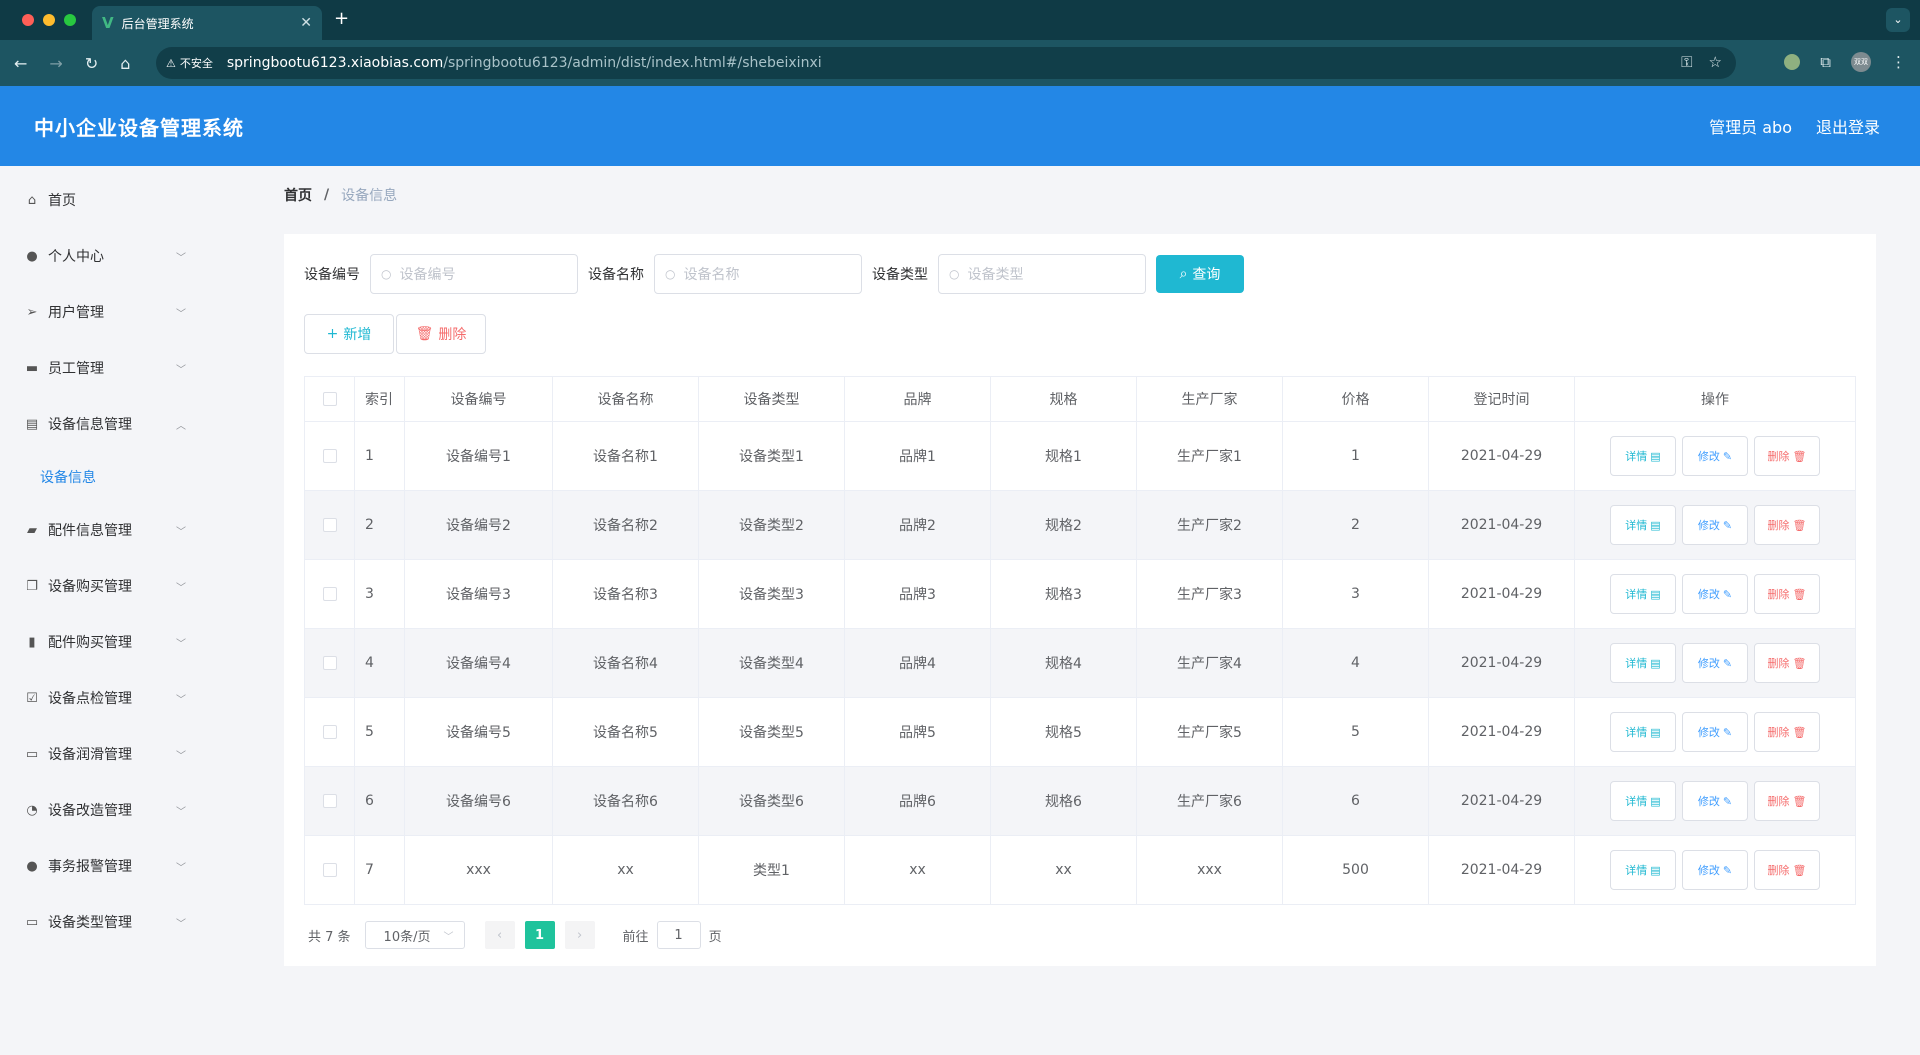 This screenshot has height=1055, width=1920. I want to click on page-number-current: 1, so click(539, 935).